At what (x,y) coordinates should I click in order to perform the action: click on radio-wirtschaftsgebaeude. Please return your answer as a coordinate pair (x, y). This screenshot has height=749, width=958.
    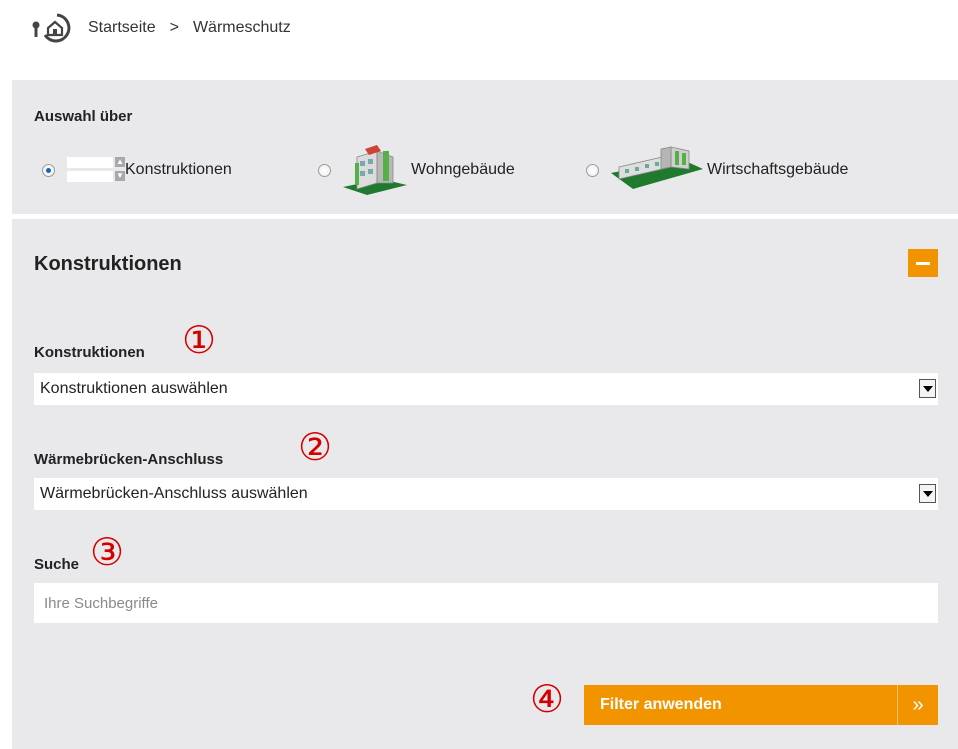
    Looking at the image, I should click on (592, 170).